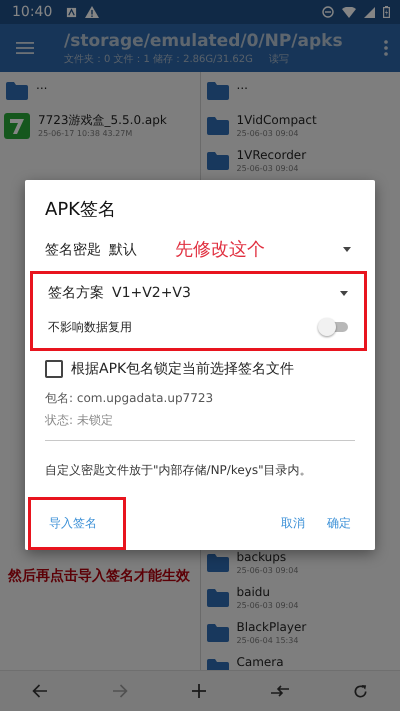 Image resolution: width=400 pixels, height=711 pixels. I want to click on warning-icon, so click(92, 12).